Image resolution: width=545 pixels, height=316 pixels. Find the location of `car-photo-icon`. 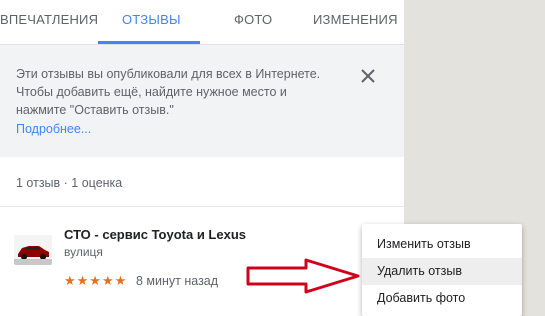

car-photo-icon is located at coordinates (33, 250).